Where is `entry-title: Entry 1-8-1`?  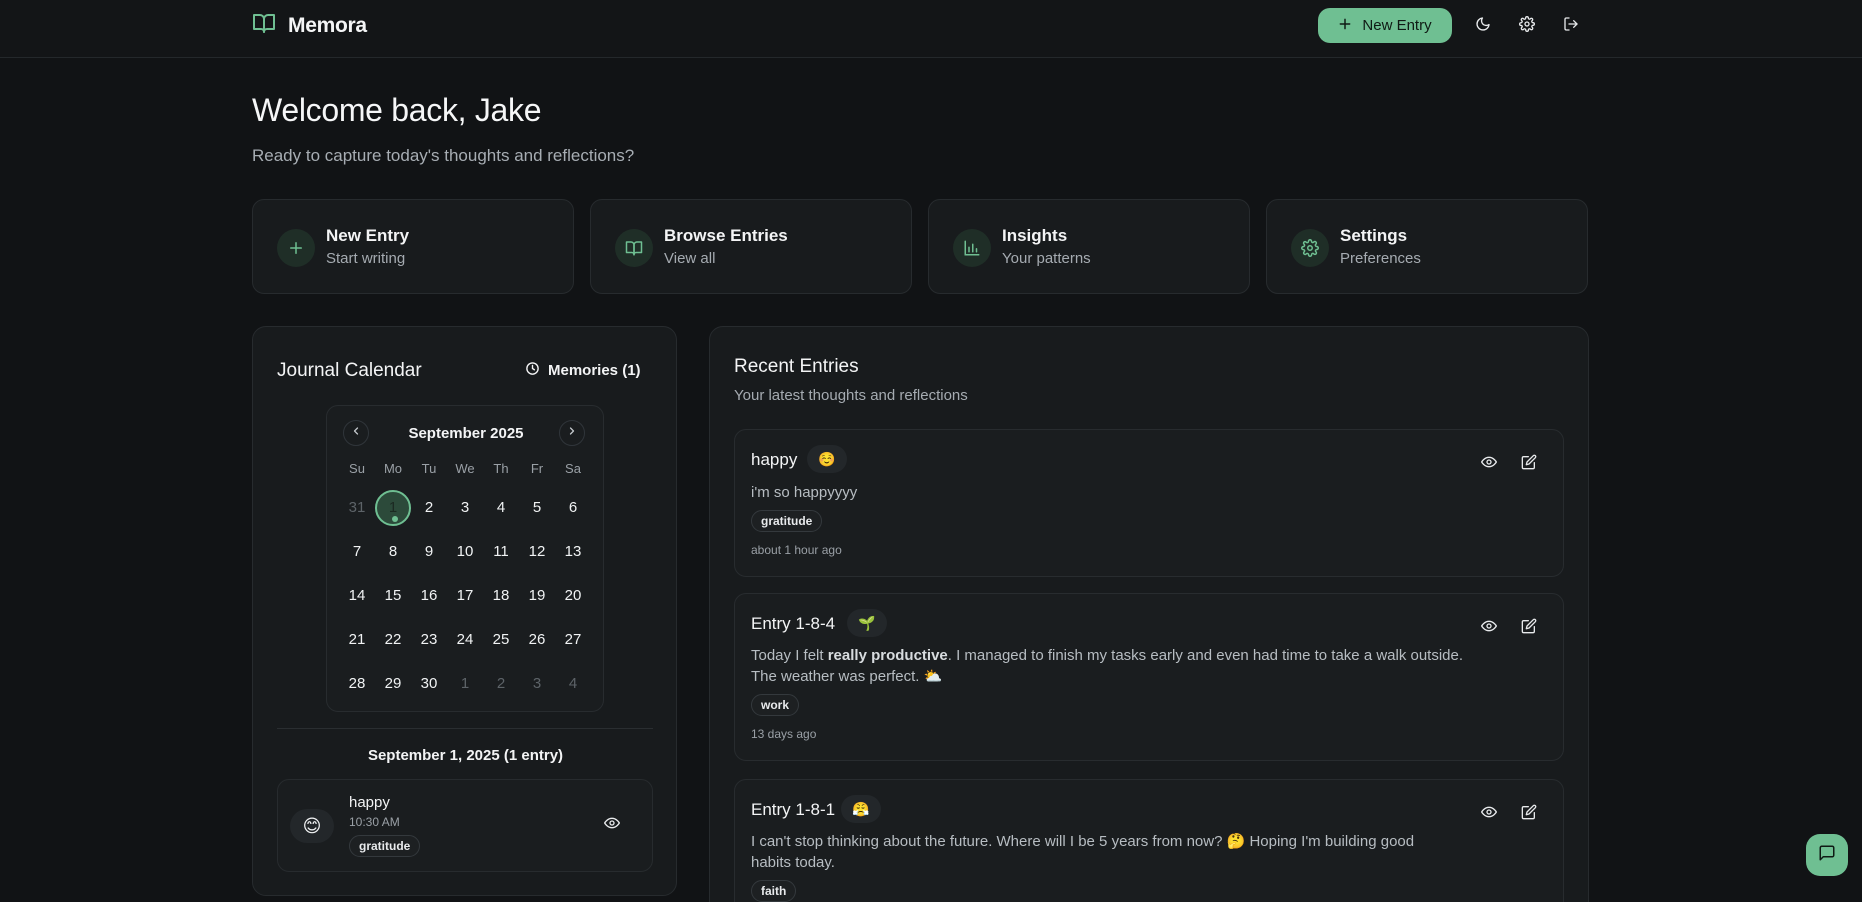
entry-title: Entry 1-8-1 is located at coordinates (793, 809).